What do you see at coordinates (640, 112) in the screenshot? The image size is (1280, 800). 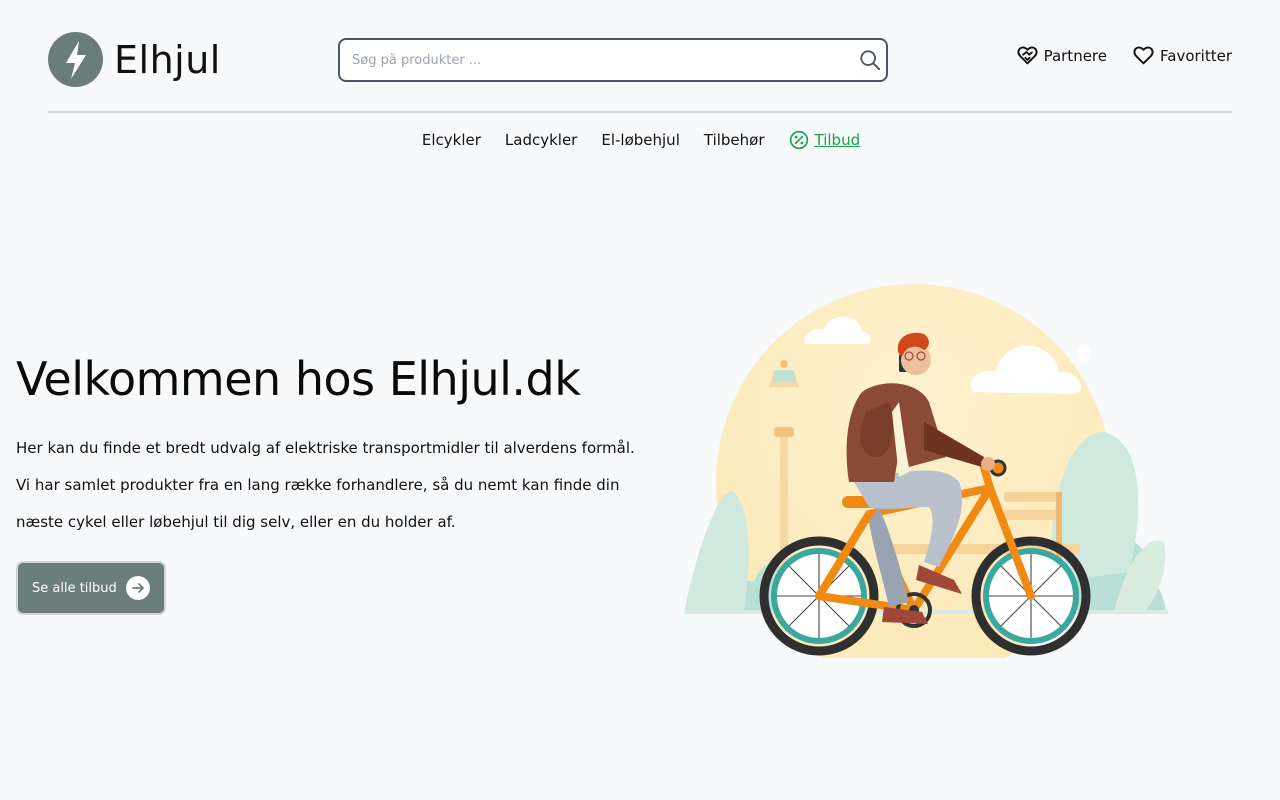 I see `header-divider` at bounding box center [640, 112].